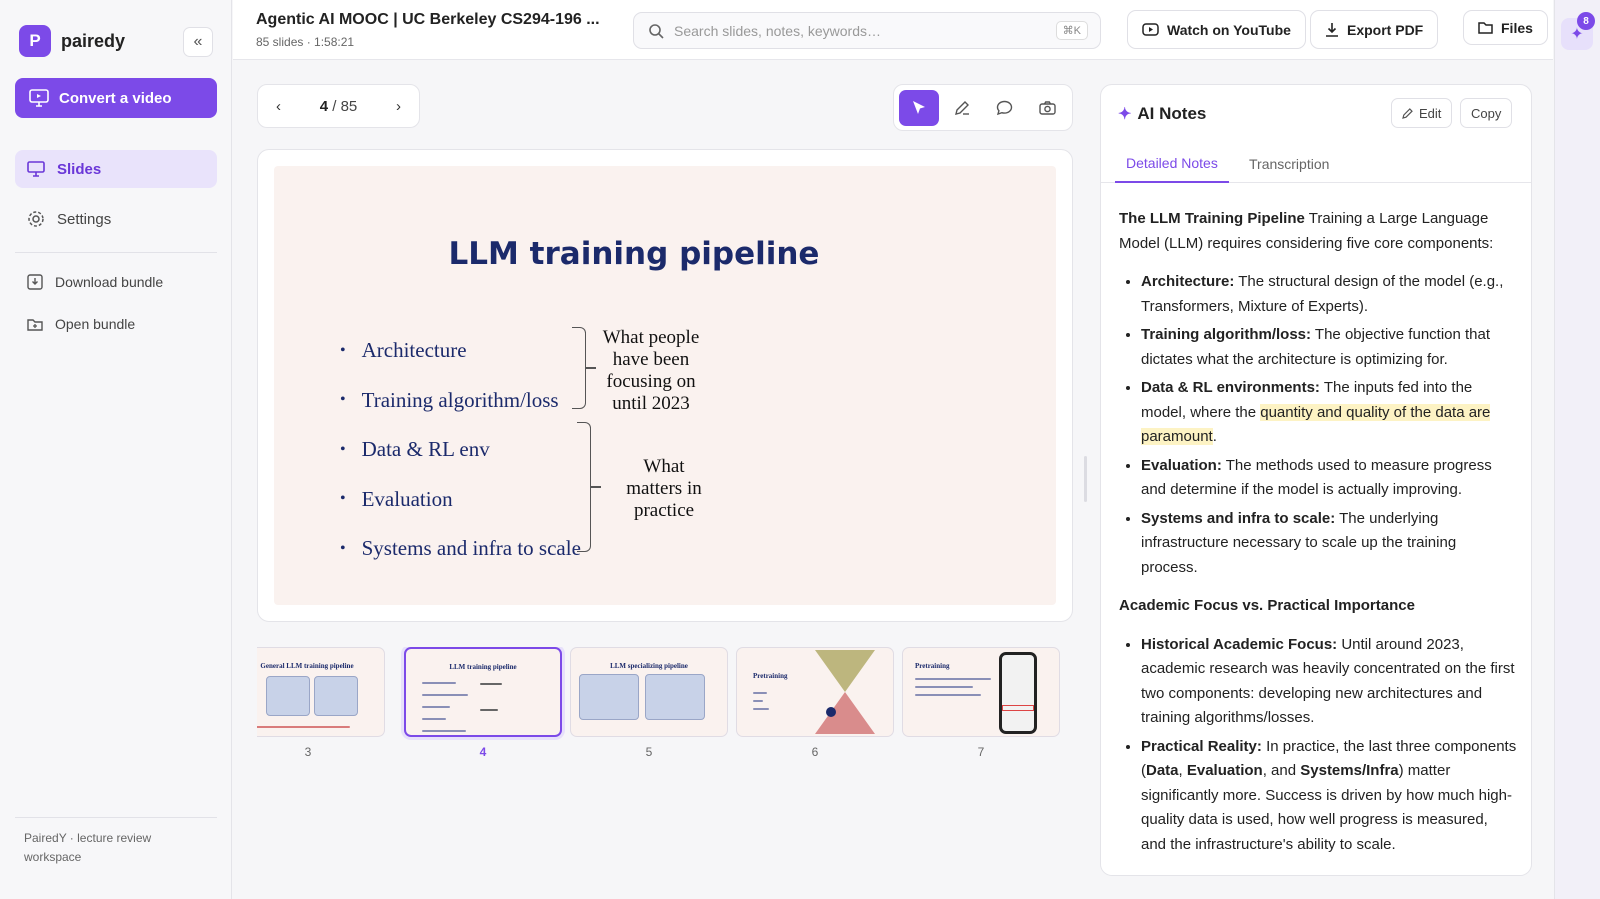 This screenshot has width=1600, height=899. I want to click on intro-heading: The LLM Training Pipeline, so click(1212, 218).